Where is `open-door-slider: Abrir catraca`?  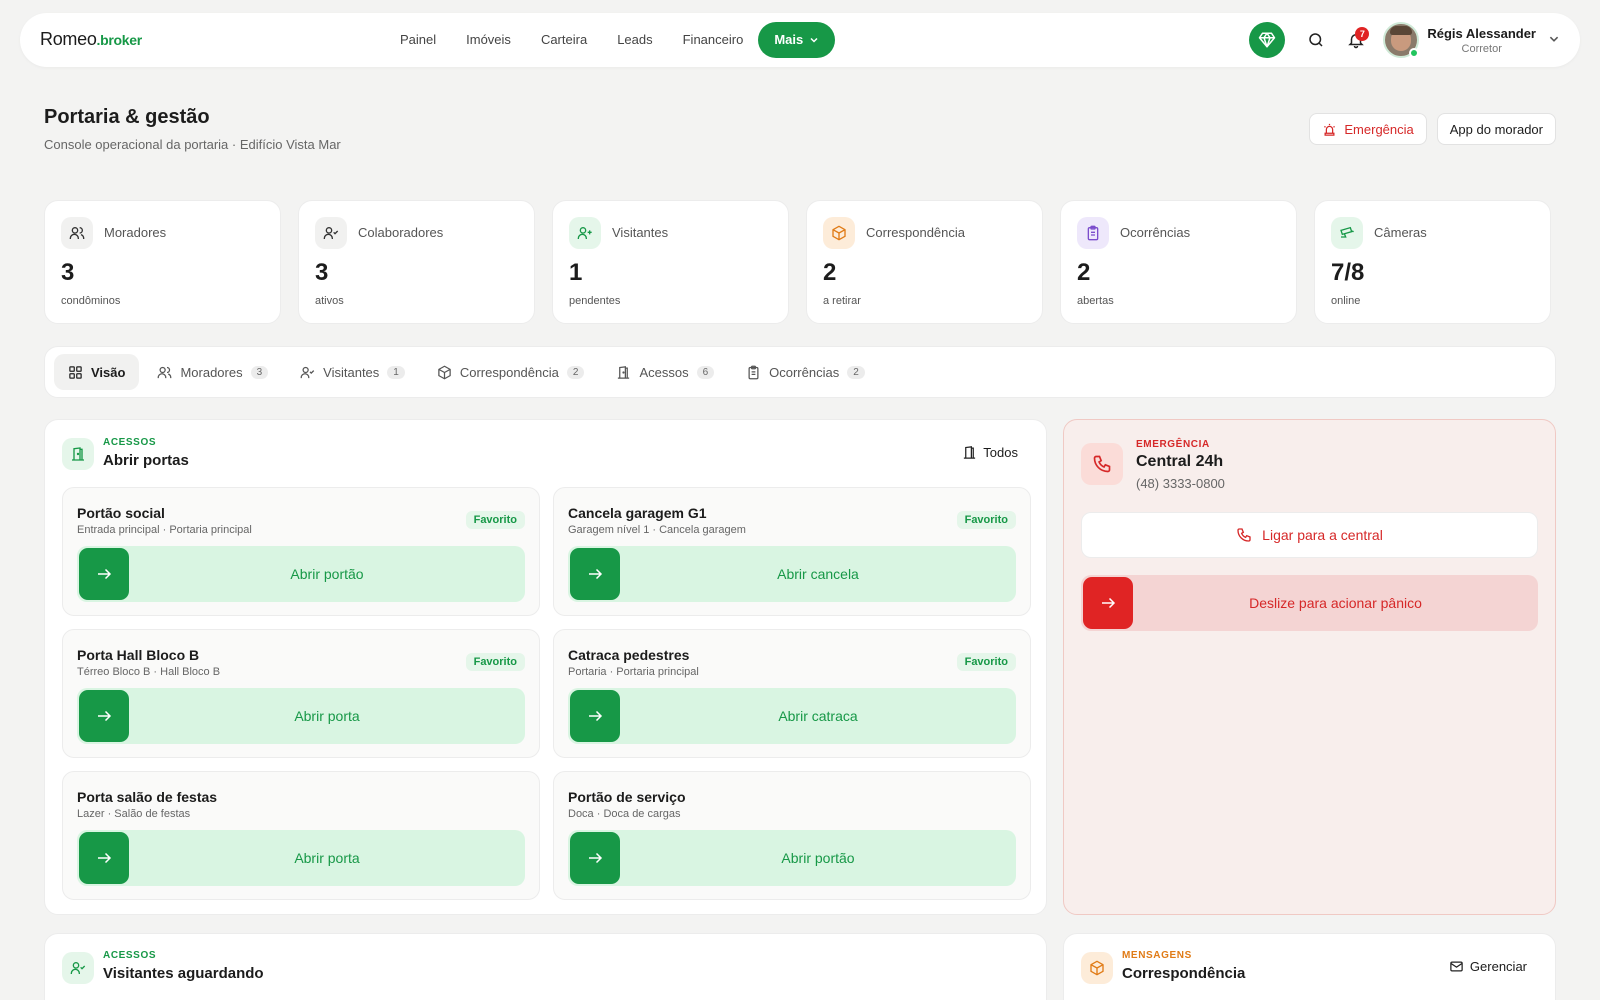 open-door-slider: Abrir catraca is located at coordinates (792, 716).